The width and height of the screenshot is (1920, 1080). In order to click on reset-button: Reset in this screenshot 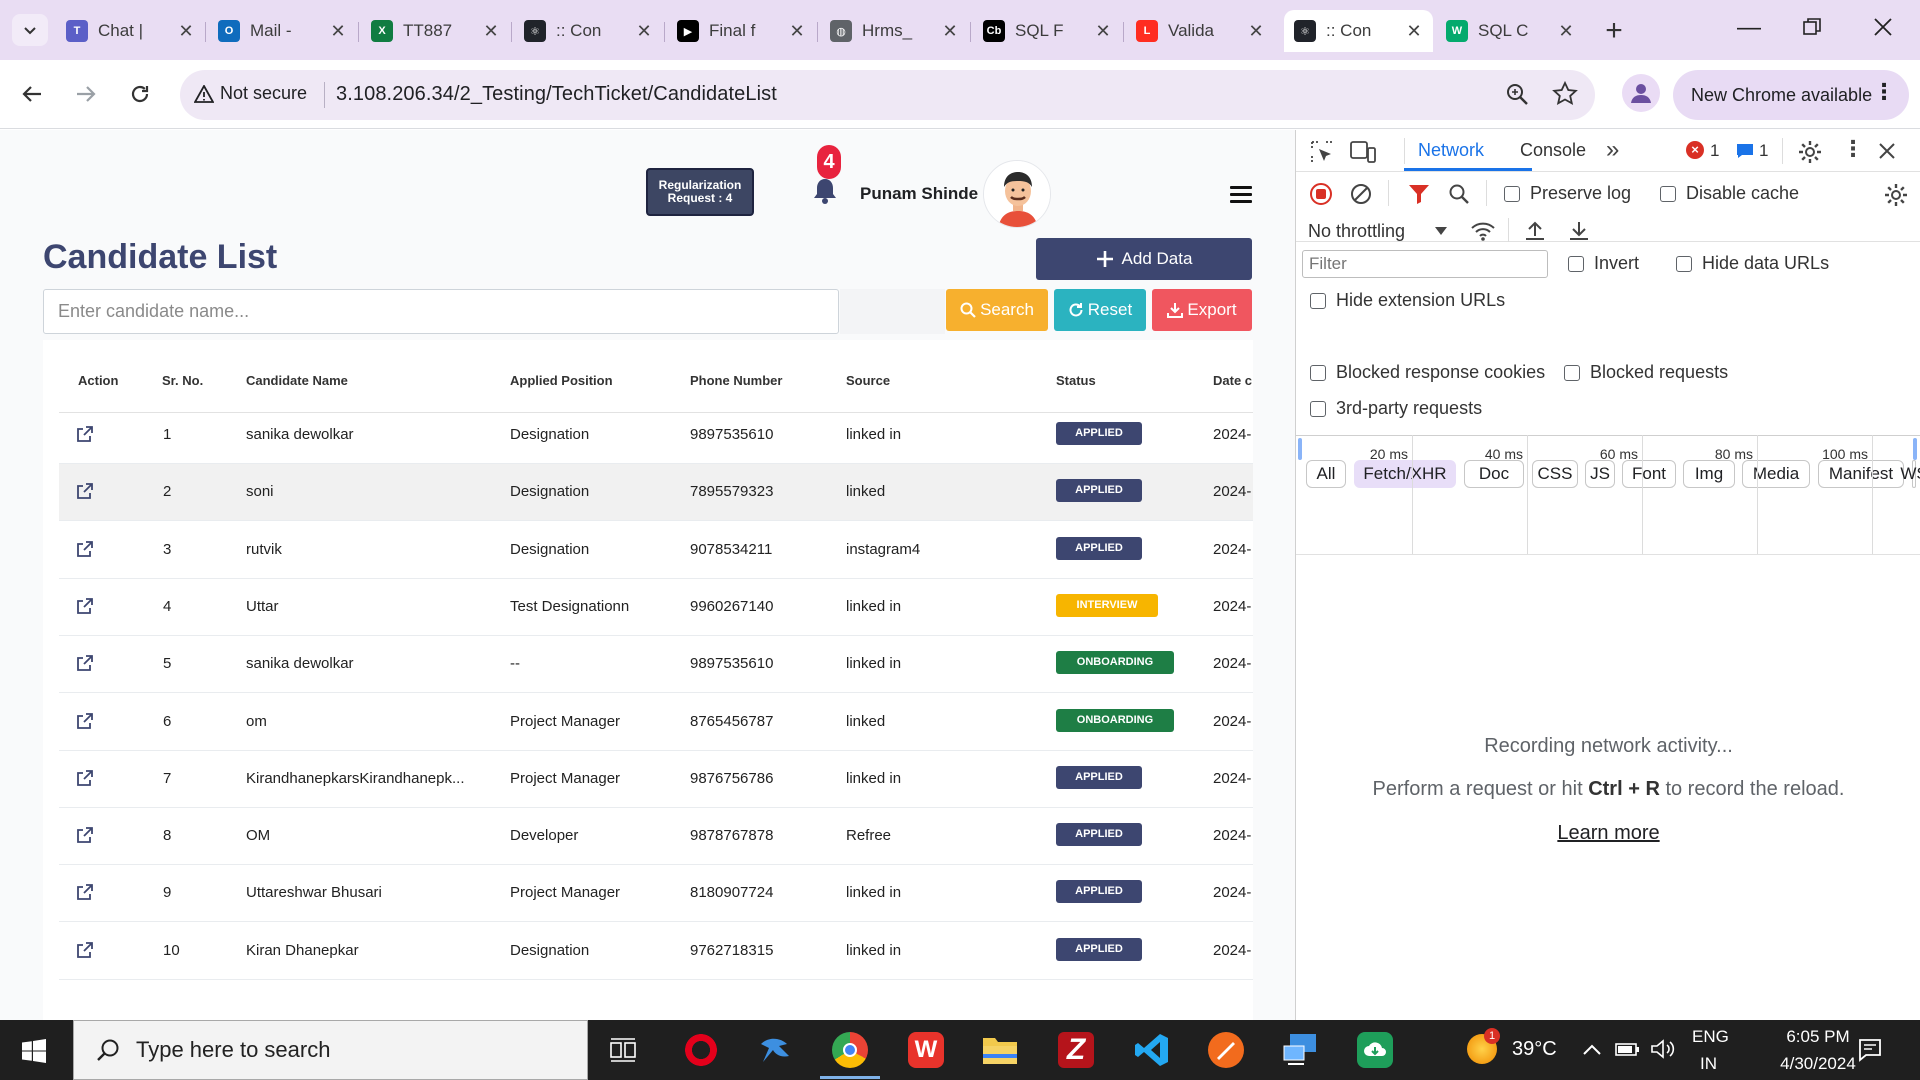, I will do `click(1100, 310)`.